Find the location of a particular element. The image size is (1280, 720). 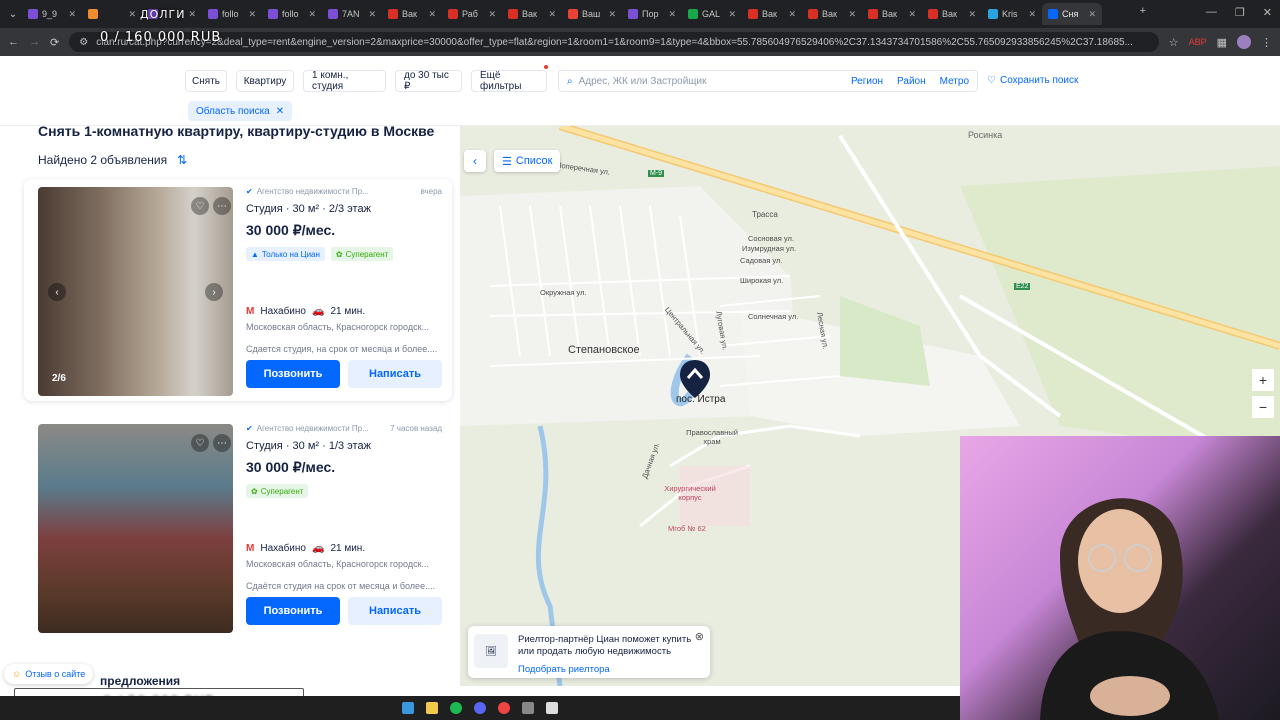

start-icon is located at coordinates (408, 708).